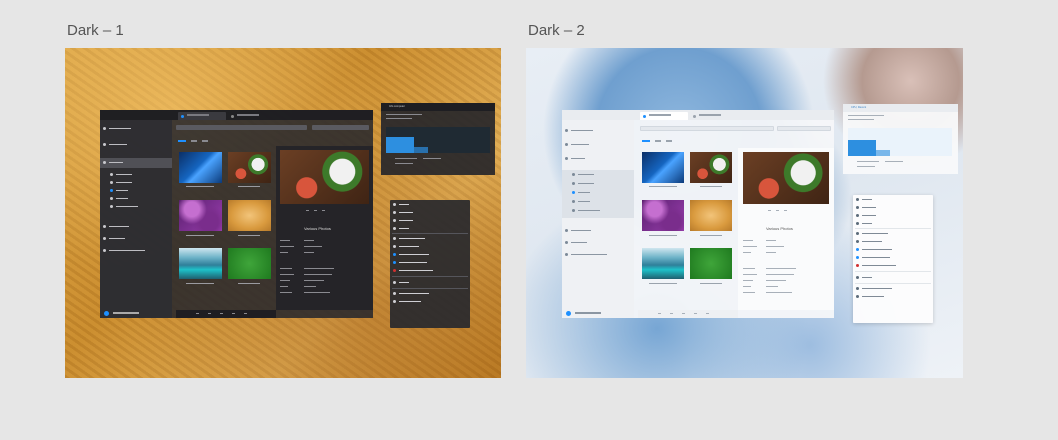 This screenshot has width=1058, height=440. Describe the element at coordinates (95, 30) in the screenshot. I see `frame-label-dark-1: Dark – 1` at that location.